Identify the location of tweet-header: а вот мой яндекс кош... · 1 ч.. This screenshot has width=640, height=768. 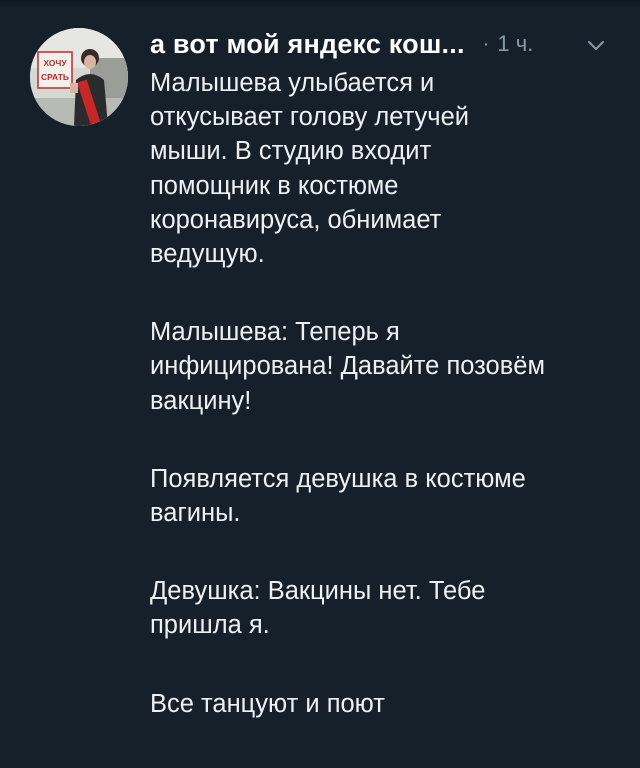
(390, 44).